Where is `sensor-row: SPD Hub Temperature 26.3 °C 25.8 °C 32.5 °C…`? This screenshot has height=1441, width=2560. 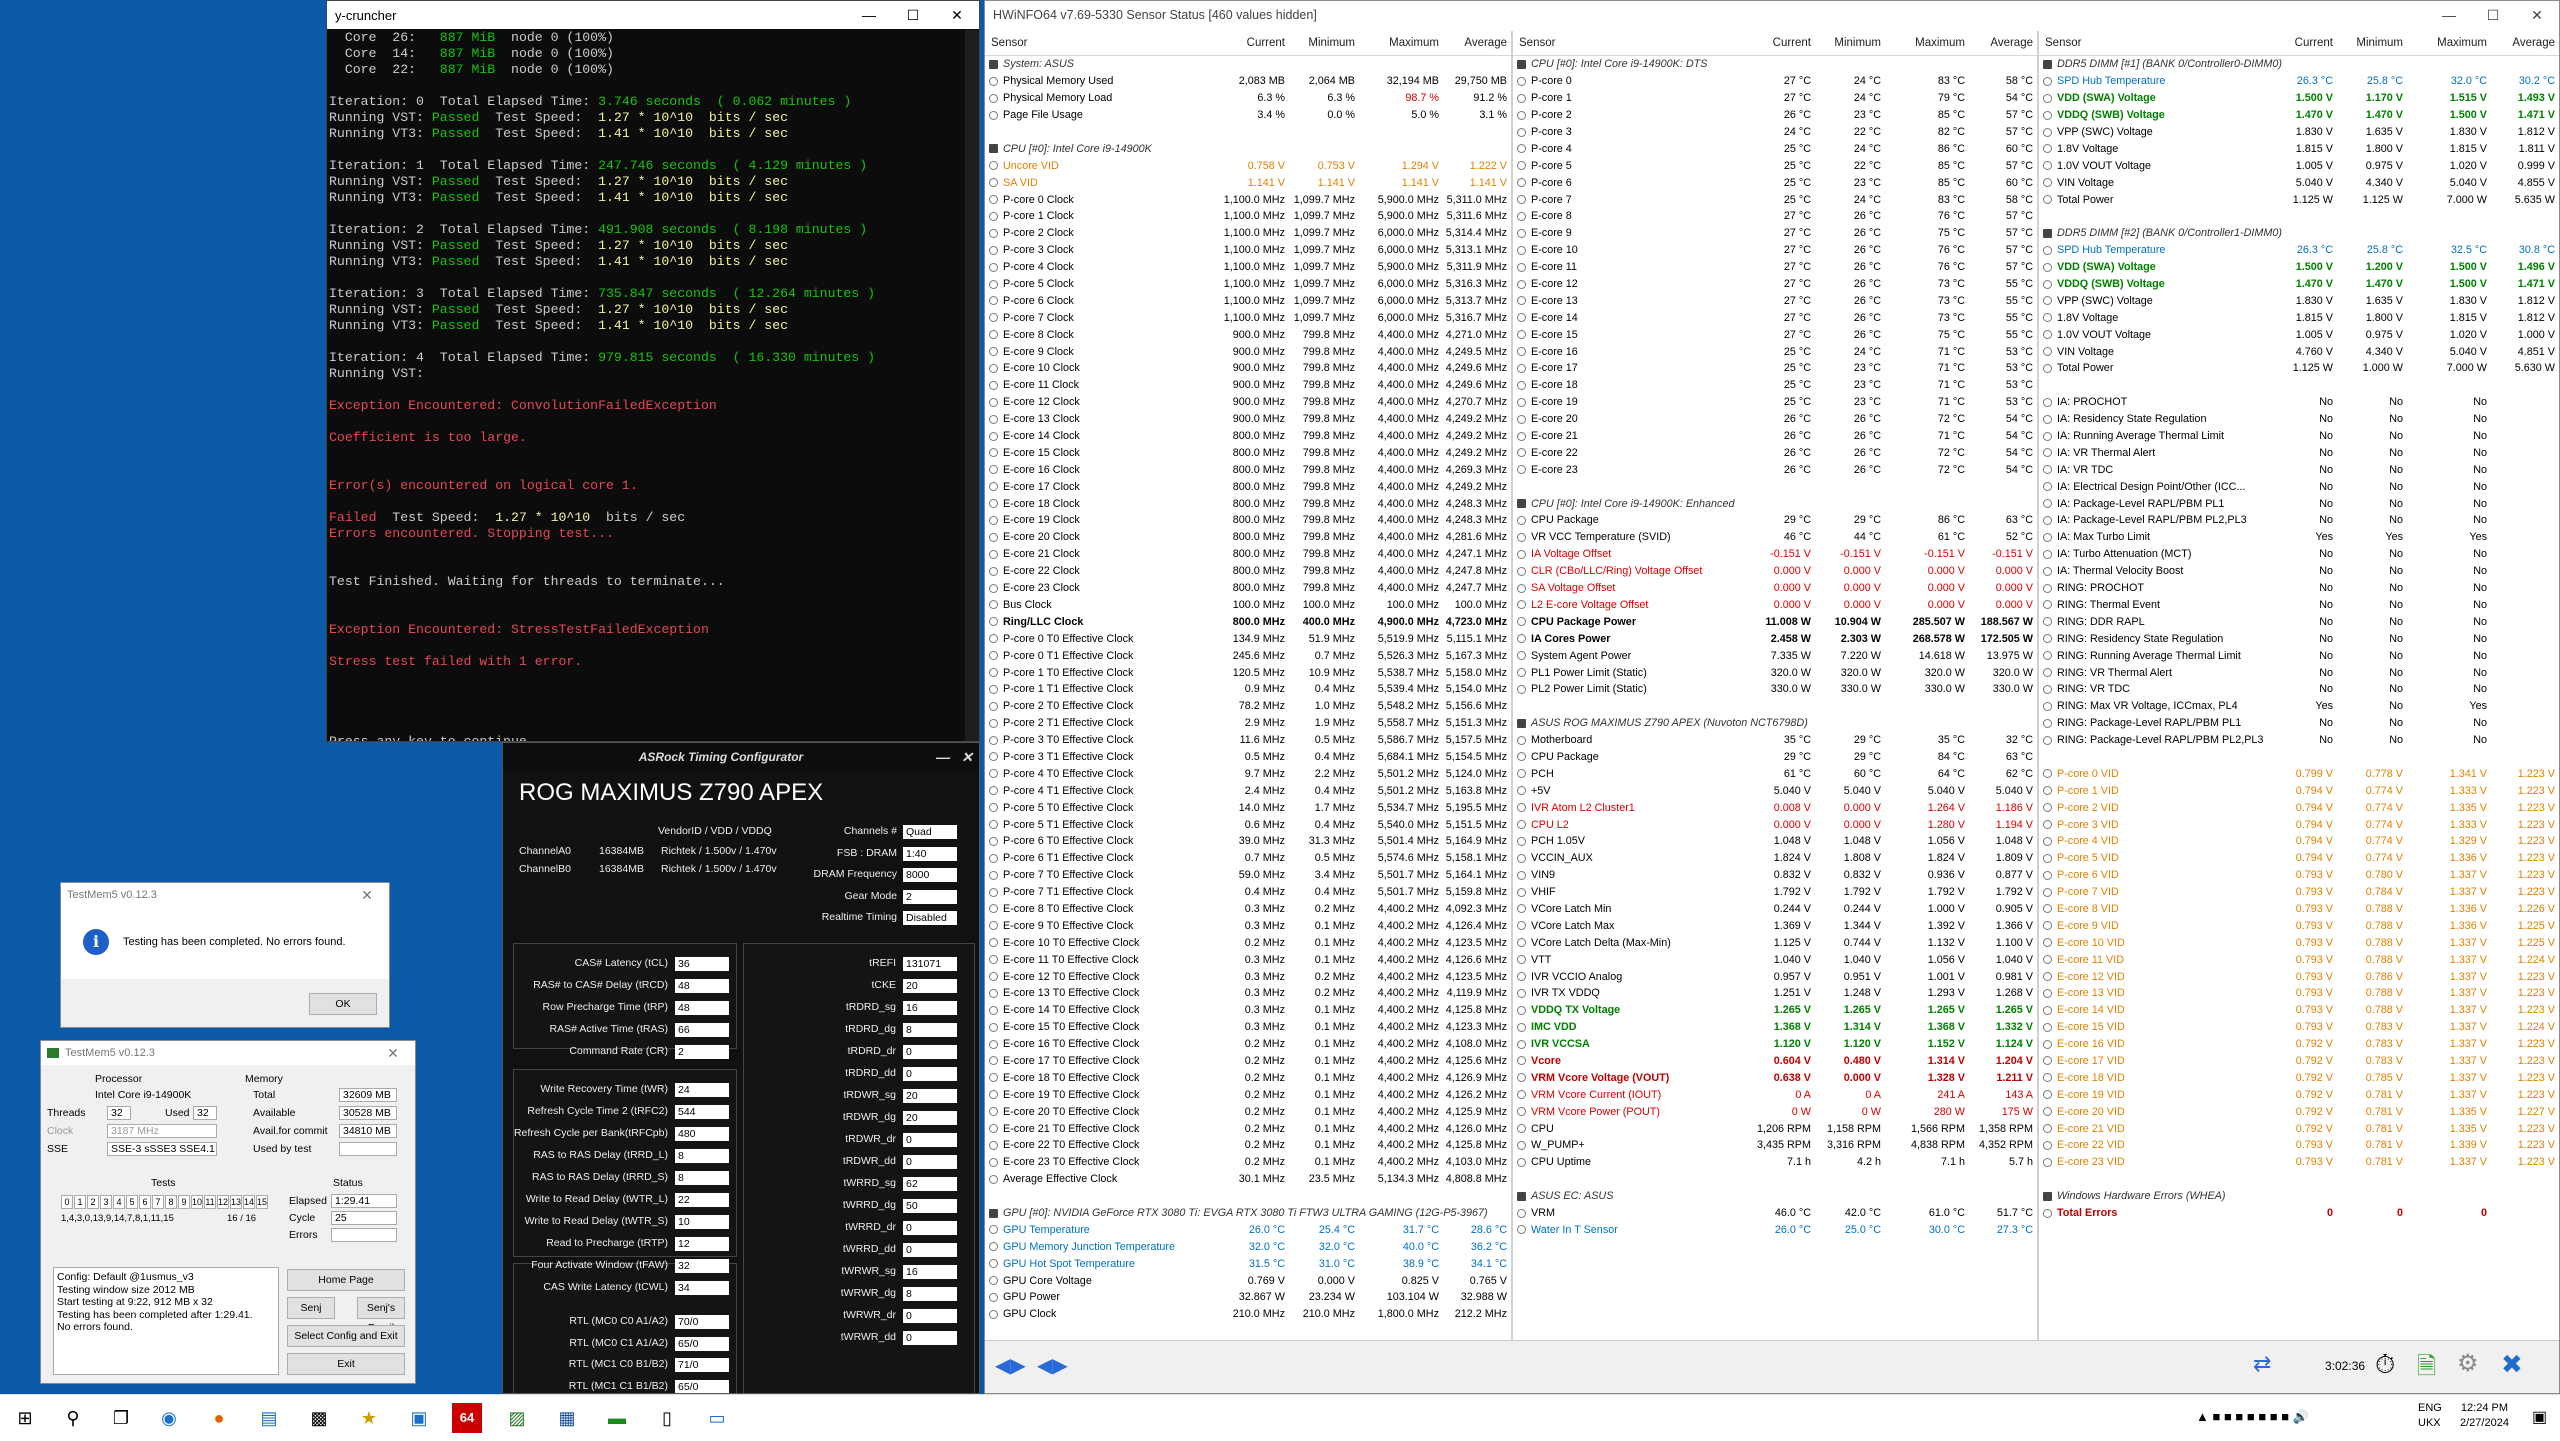
sensor-row: SPD Hub Temperature 26.3 °C 25.8 °C 32.5 °C… is located at coordinates (2299, 250).